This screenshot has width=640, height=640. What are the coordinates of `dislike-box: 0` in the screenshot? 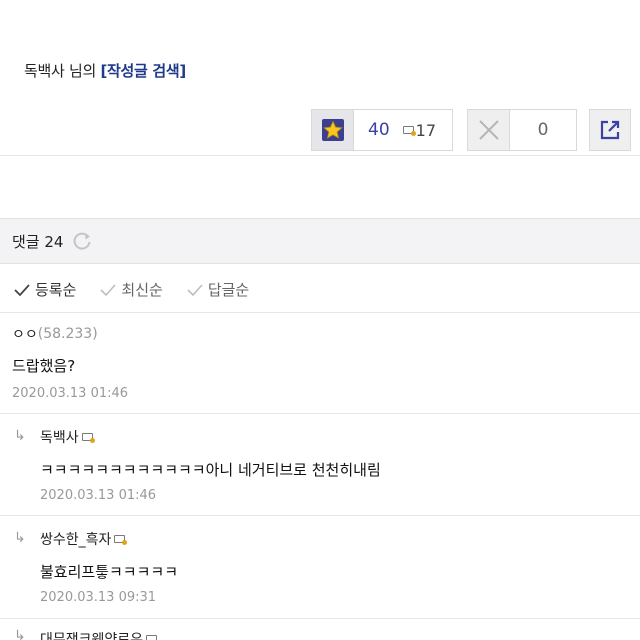 It's located at (522, 130).